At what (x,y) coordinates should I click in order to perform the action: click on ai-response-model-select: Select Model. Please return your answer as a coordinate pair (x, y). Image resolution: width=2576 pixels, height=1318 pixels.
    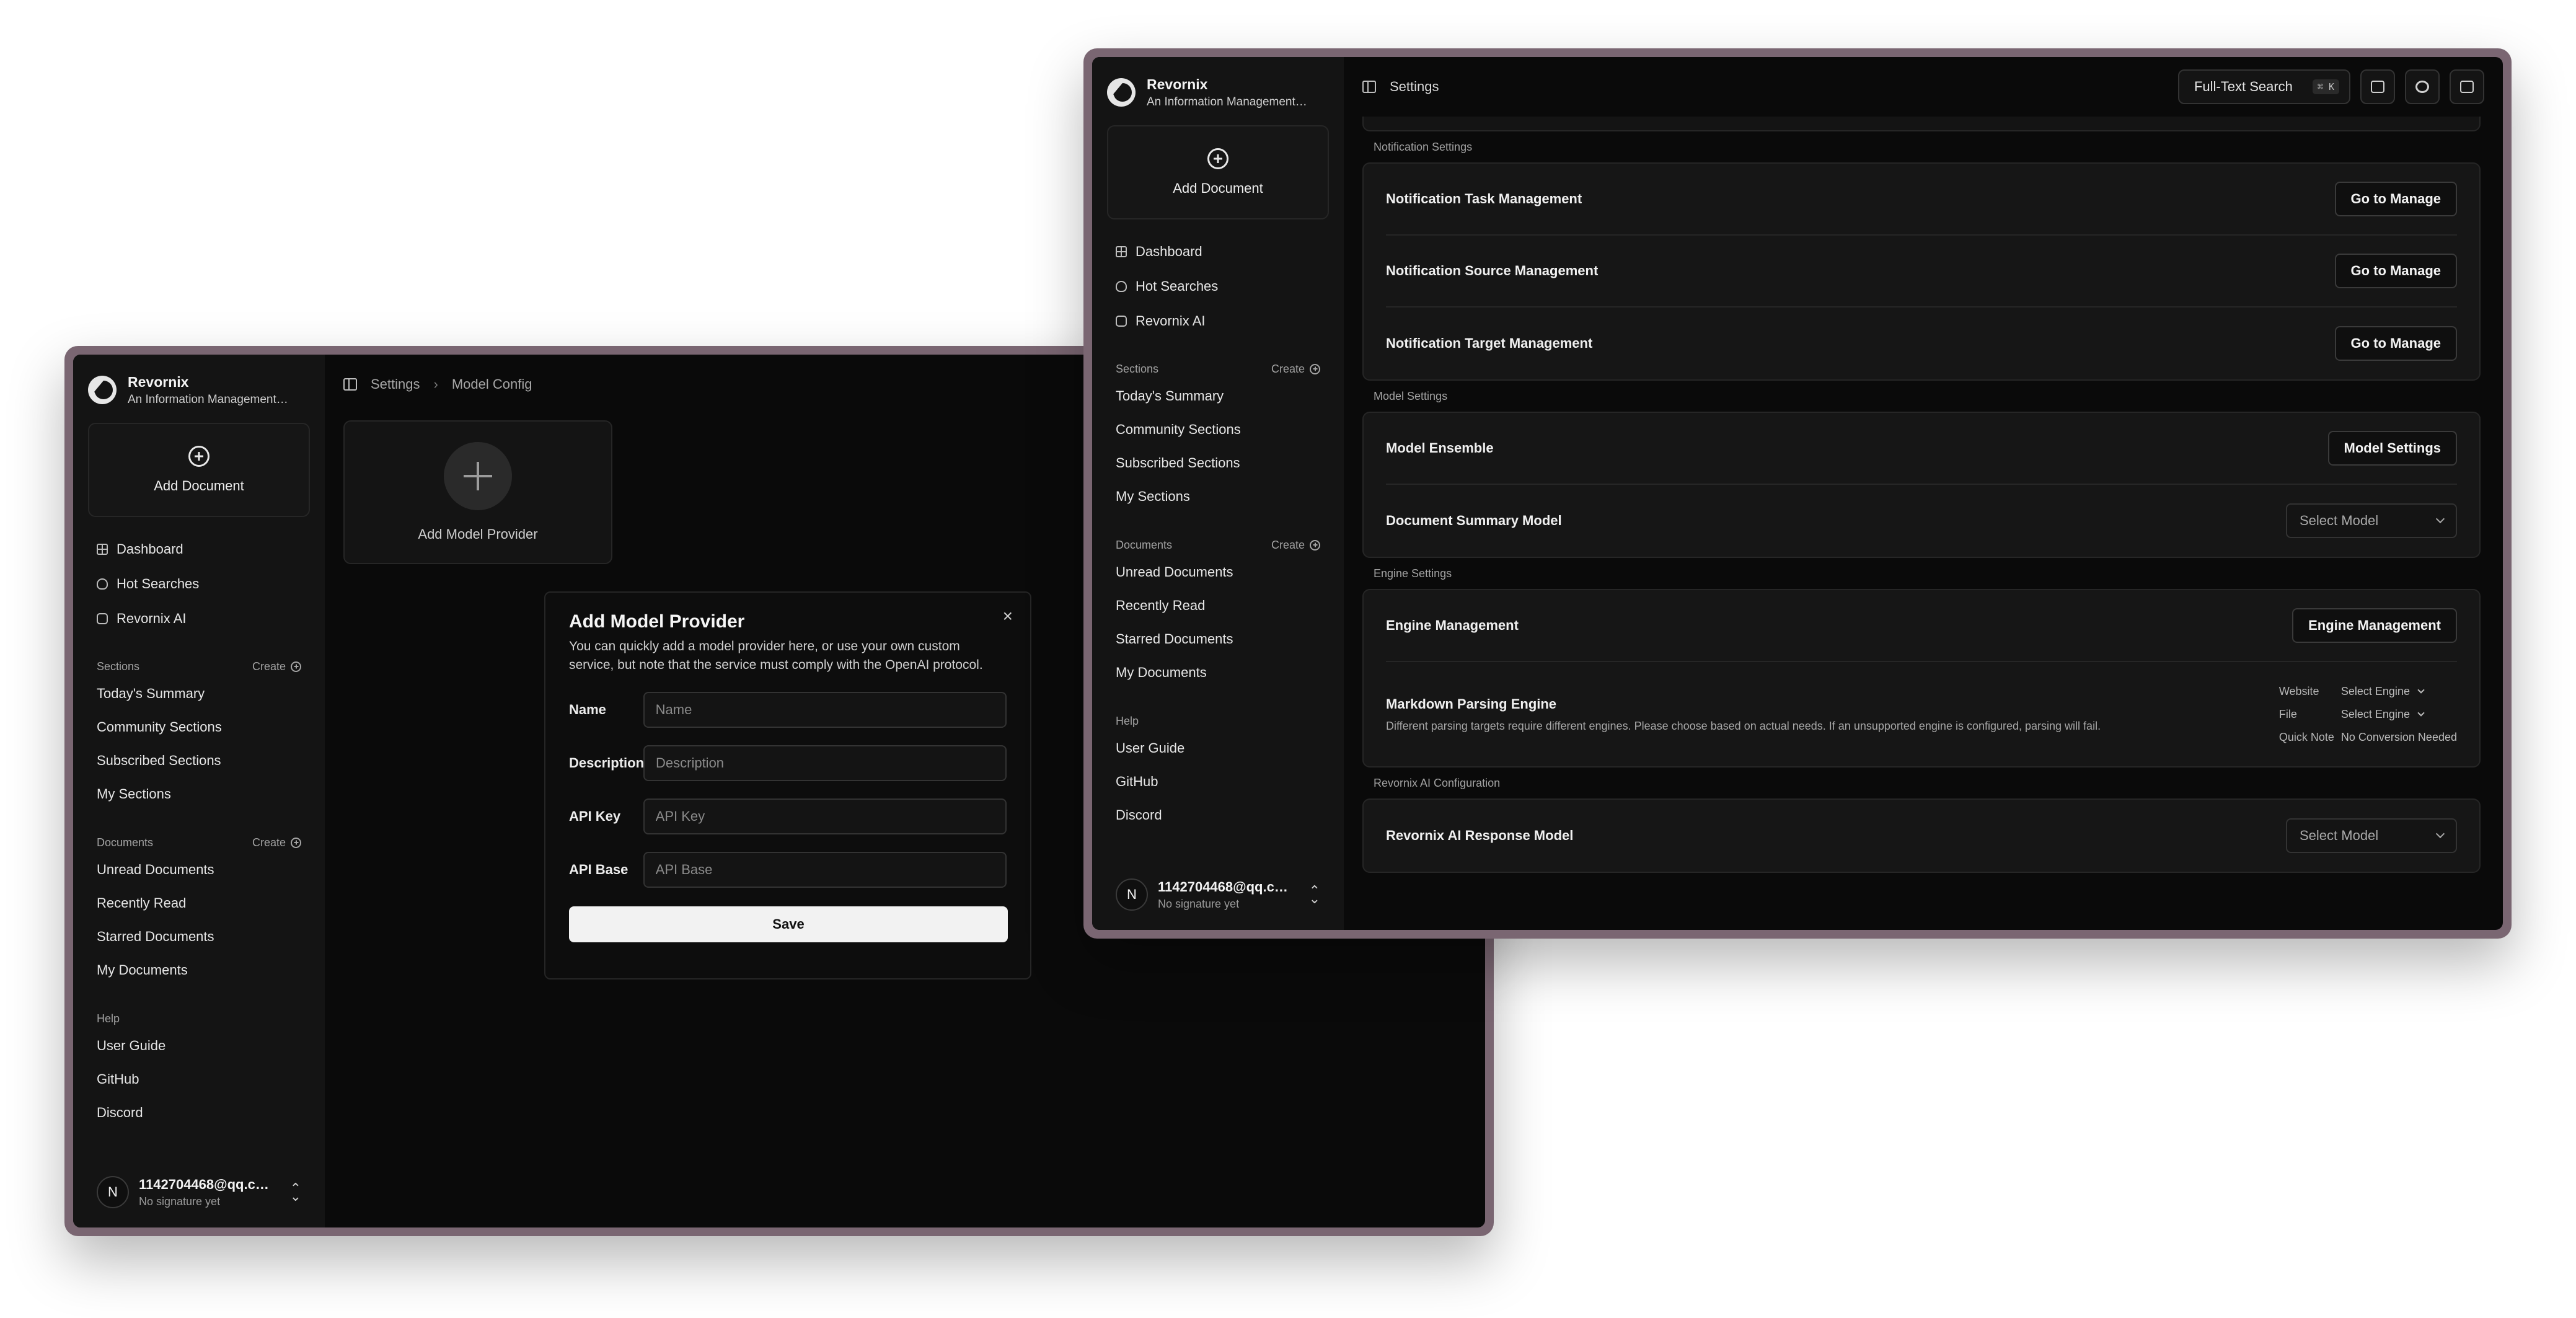
    Looking at the image, I should click on (2371, 835).